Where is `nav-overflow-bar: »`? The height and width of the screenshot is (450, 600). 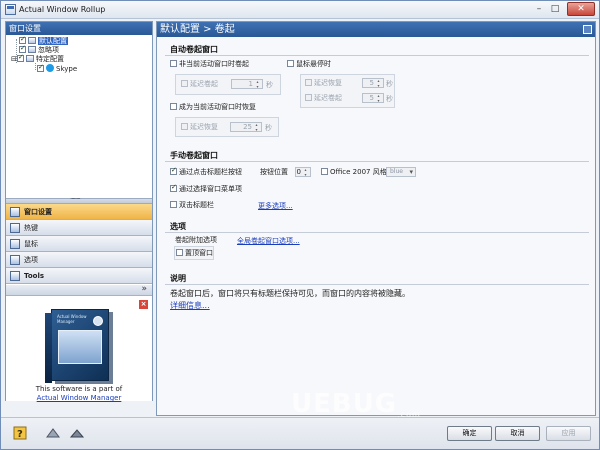
nav-overflow-bar: » is located at coordinates (79, 290).